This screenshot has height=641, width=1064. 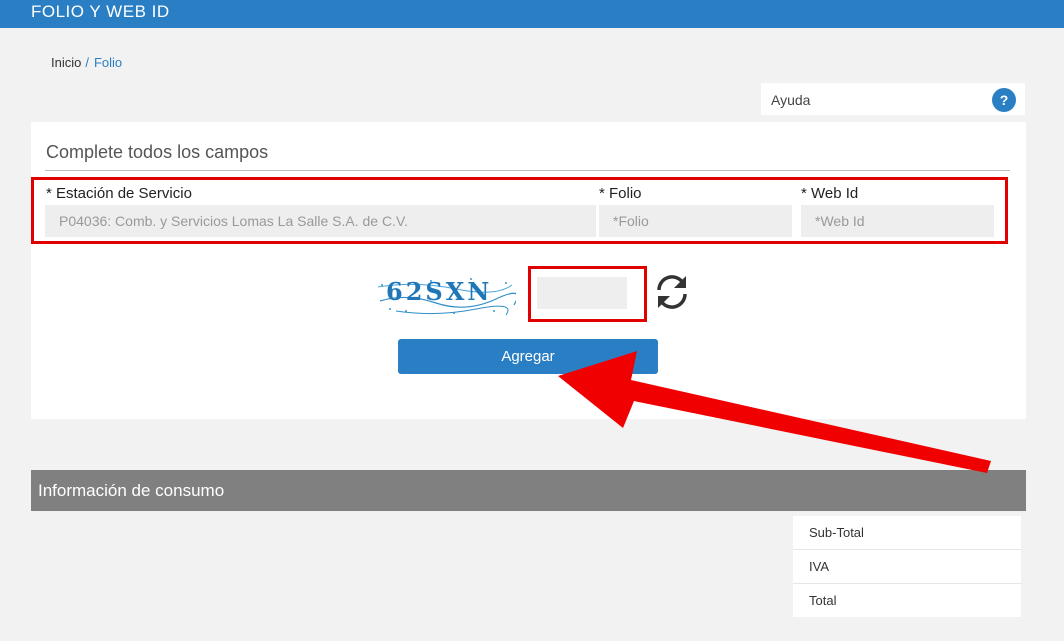 What do you see at coordinates (672, 292) in the screenshot?
I see `refresh-icon` at bounding box center [672, 292].